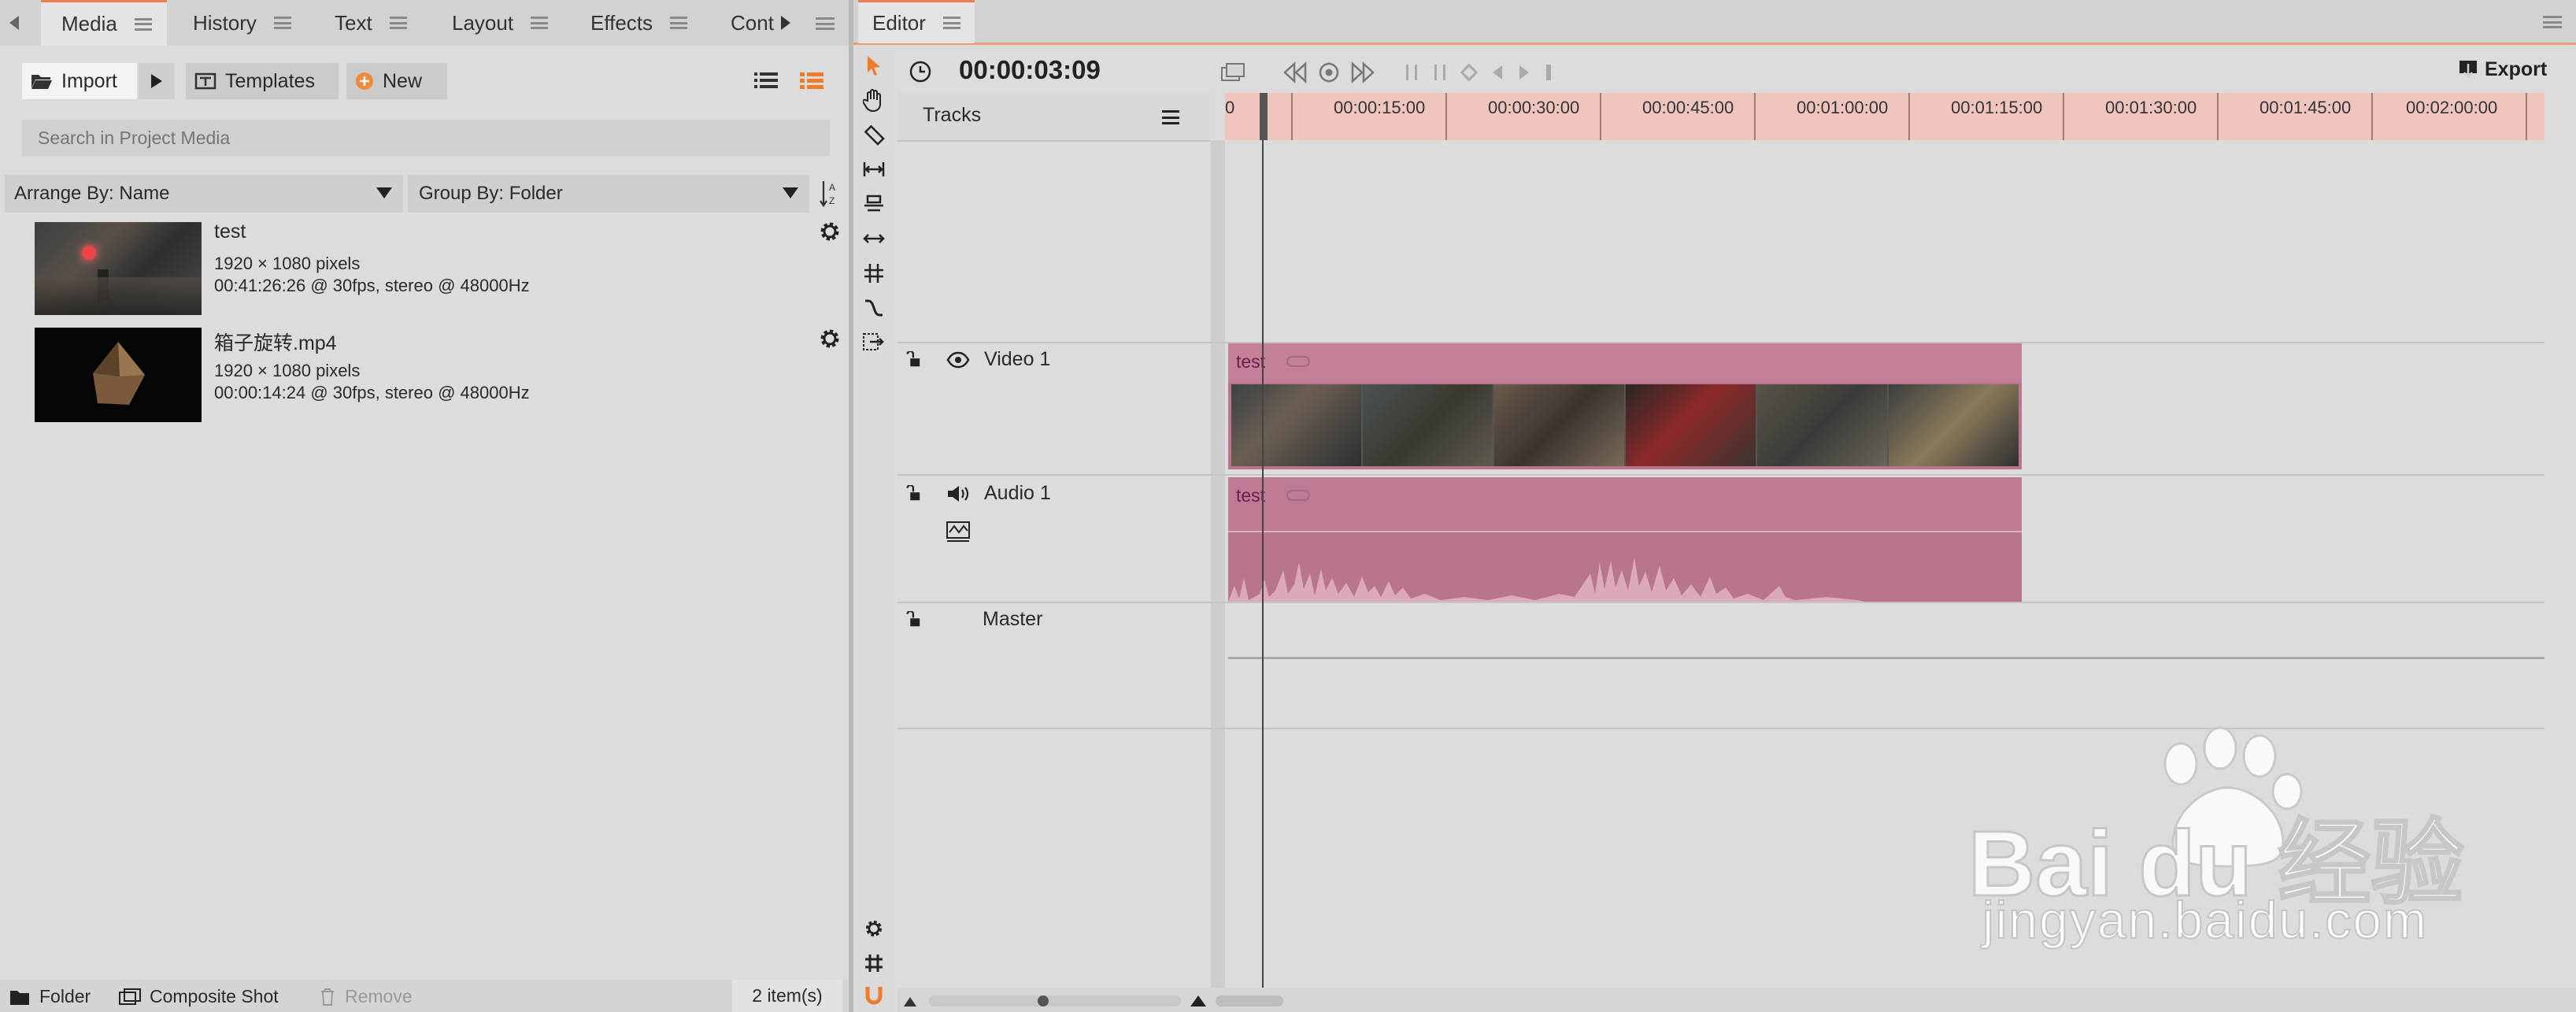  I want to click on detail-view-icon, so click(812, 80).